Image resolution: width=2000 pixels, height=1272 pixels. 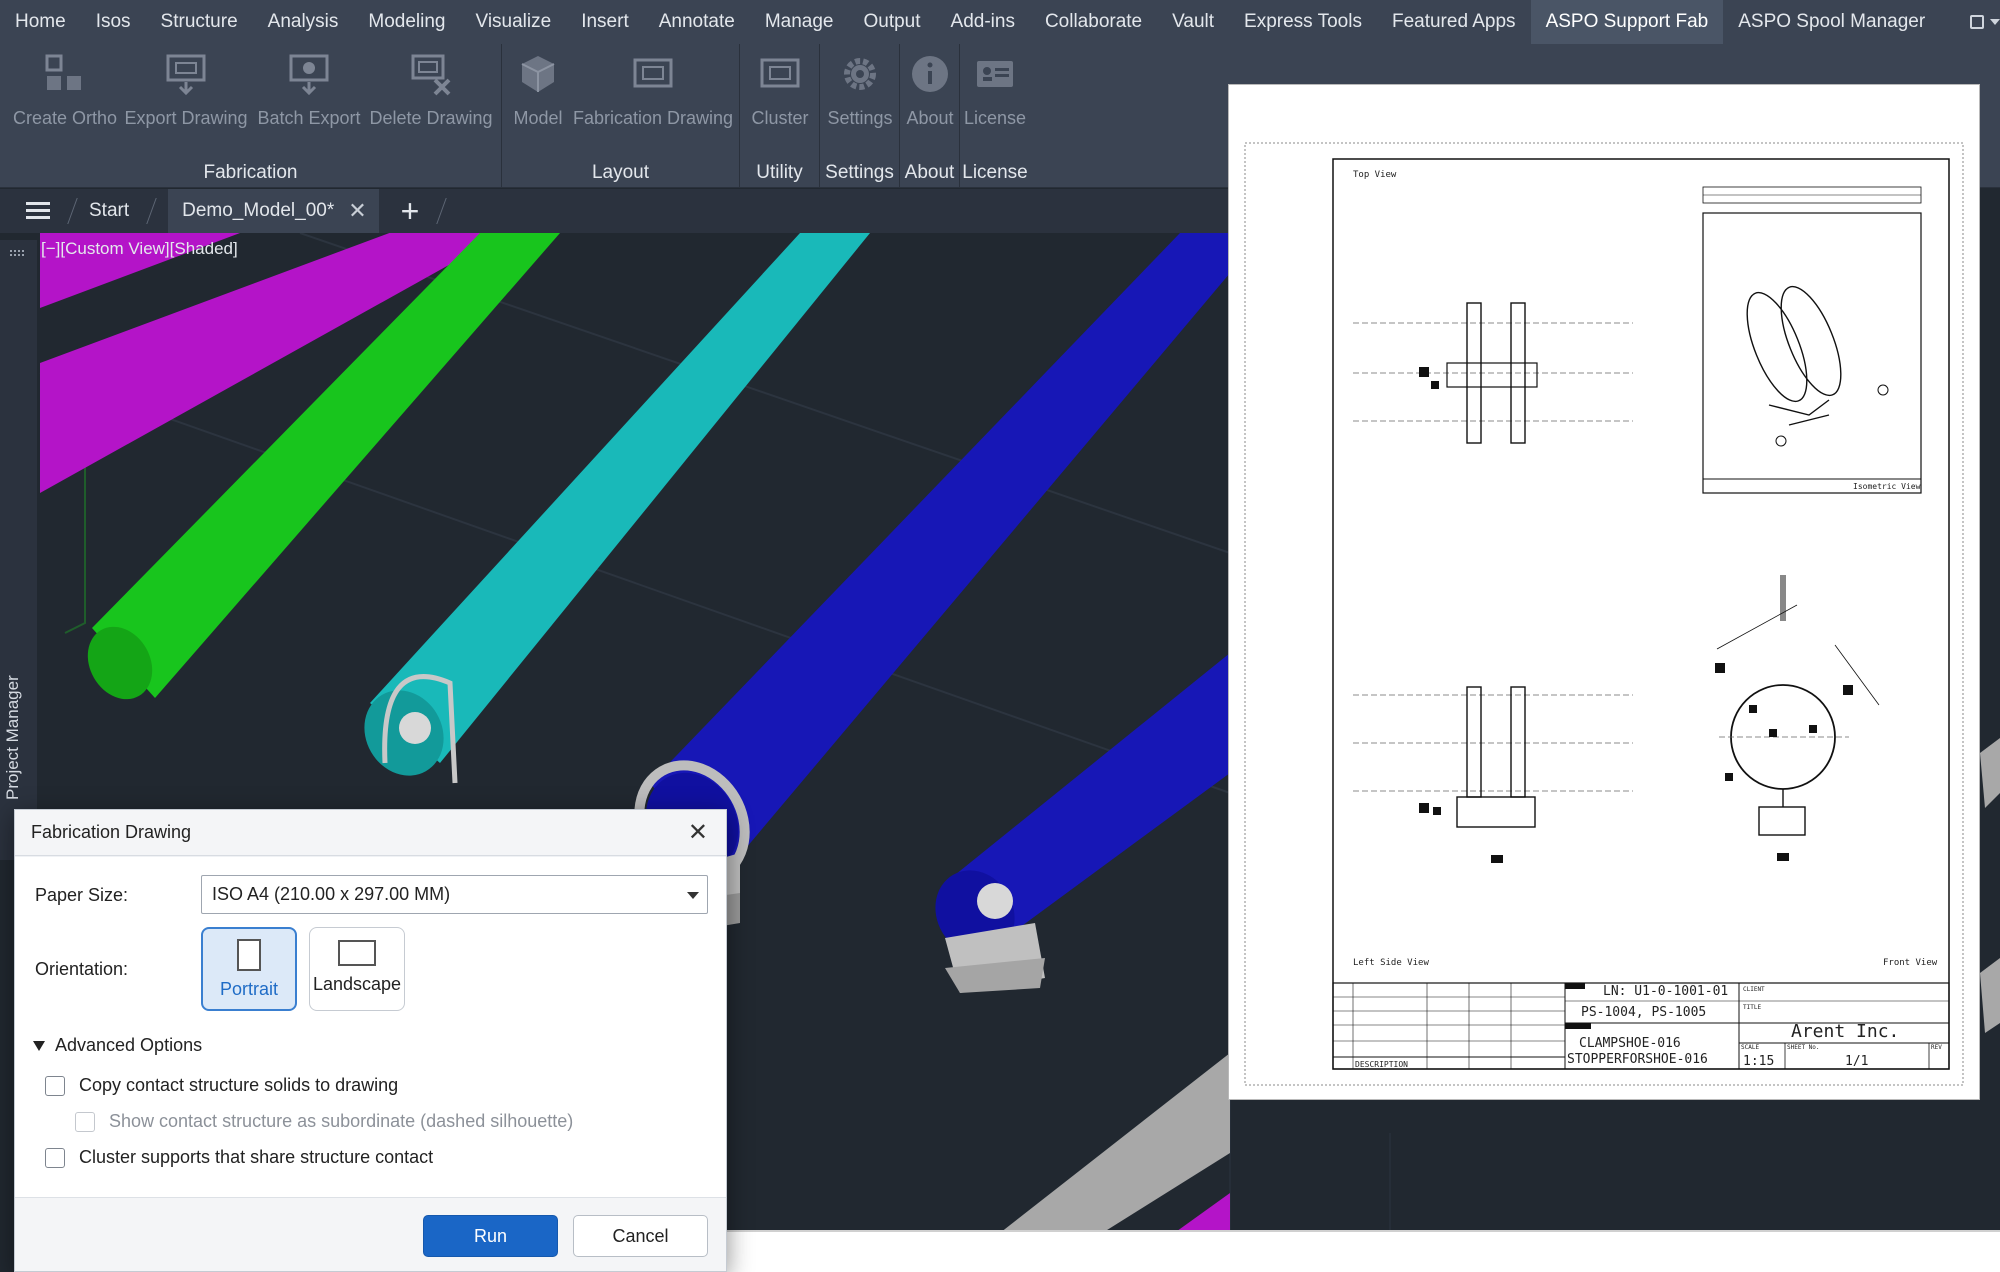 I want to click on dialog-header: Fabrication Drawing ✕, so click(x=370, y=833).